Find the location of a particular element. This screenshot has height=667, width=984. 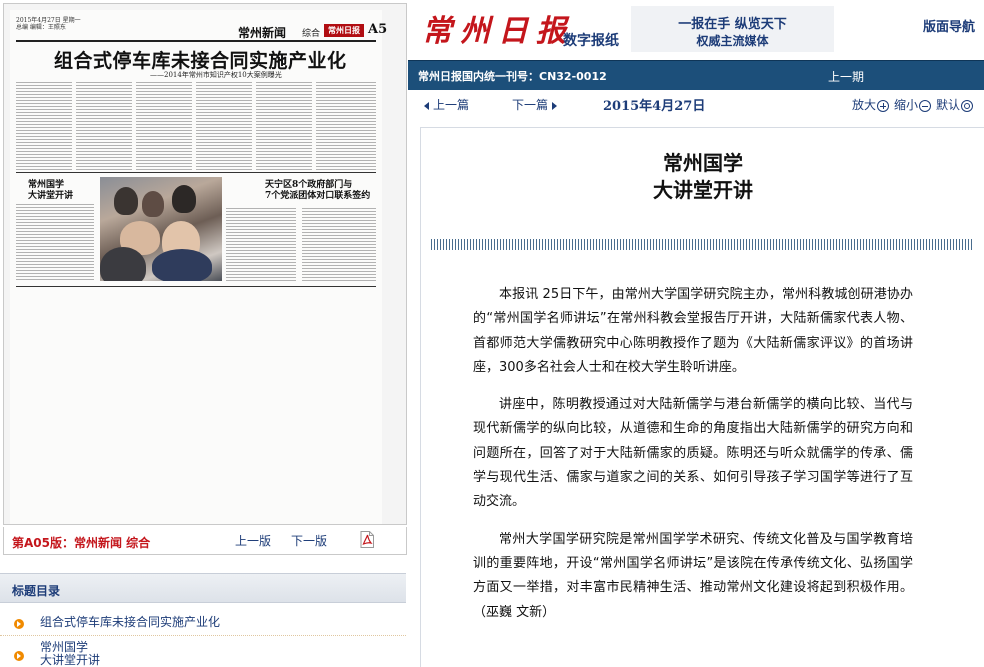

slogan-line-2: 权威主流媒体 is located at coordinates (732, 41).